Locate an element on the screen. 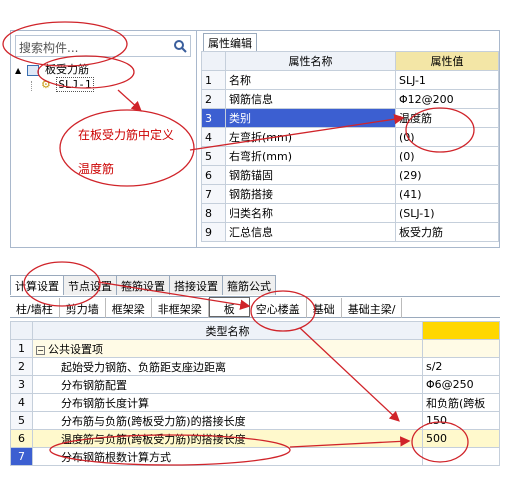  ellipse-search is located at coordinates (65, 44).